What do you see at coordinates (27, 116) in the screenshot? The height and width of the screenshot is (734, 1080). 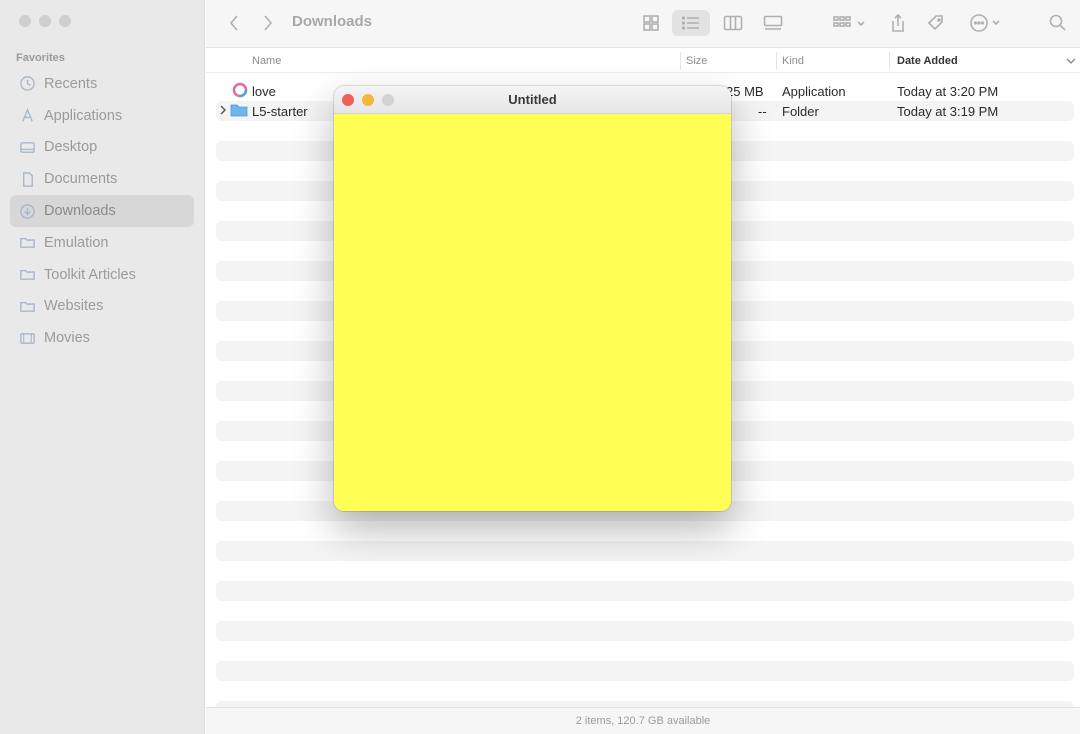 I see `applications-icon` at bounding box center [27, 116].